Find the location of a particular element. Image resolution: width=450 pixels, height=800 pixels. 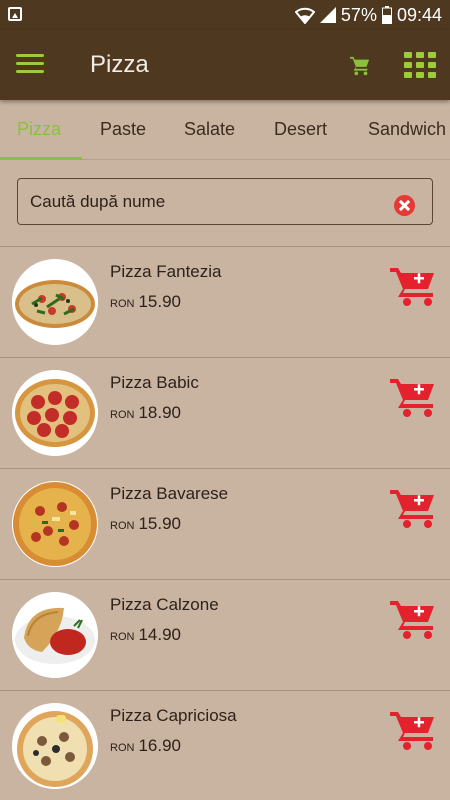

active-tab-indicator is located at coordinates (41, 158).